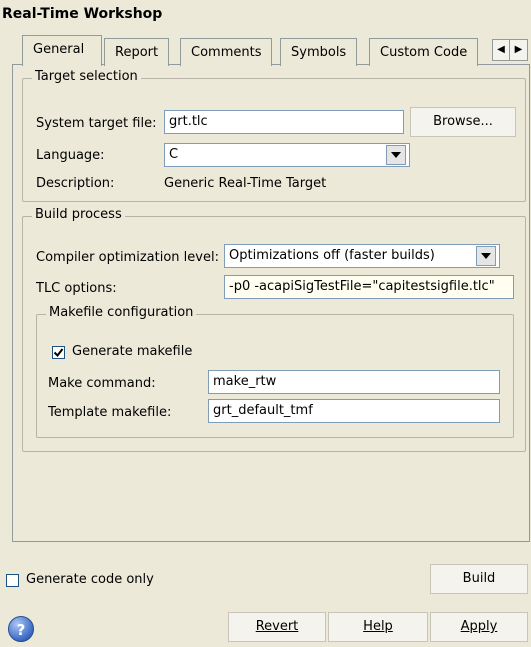 Image resolution: width=531 pixels, height=647 pixels. What do you see at coordinates (70, 155) in the screenshot?
I see `language-label: Language:` at bounding box center [70, 155].